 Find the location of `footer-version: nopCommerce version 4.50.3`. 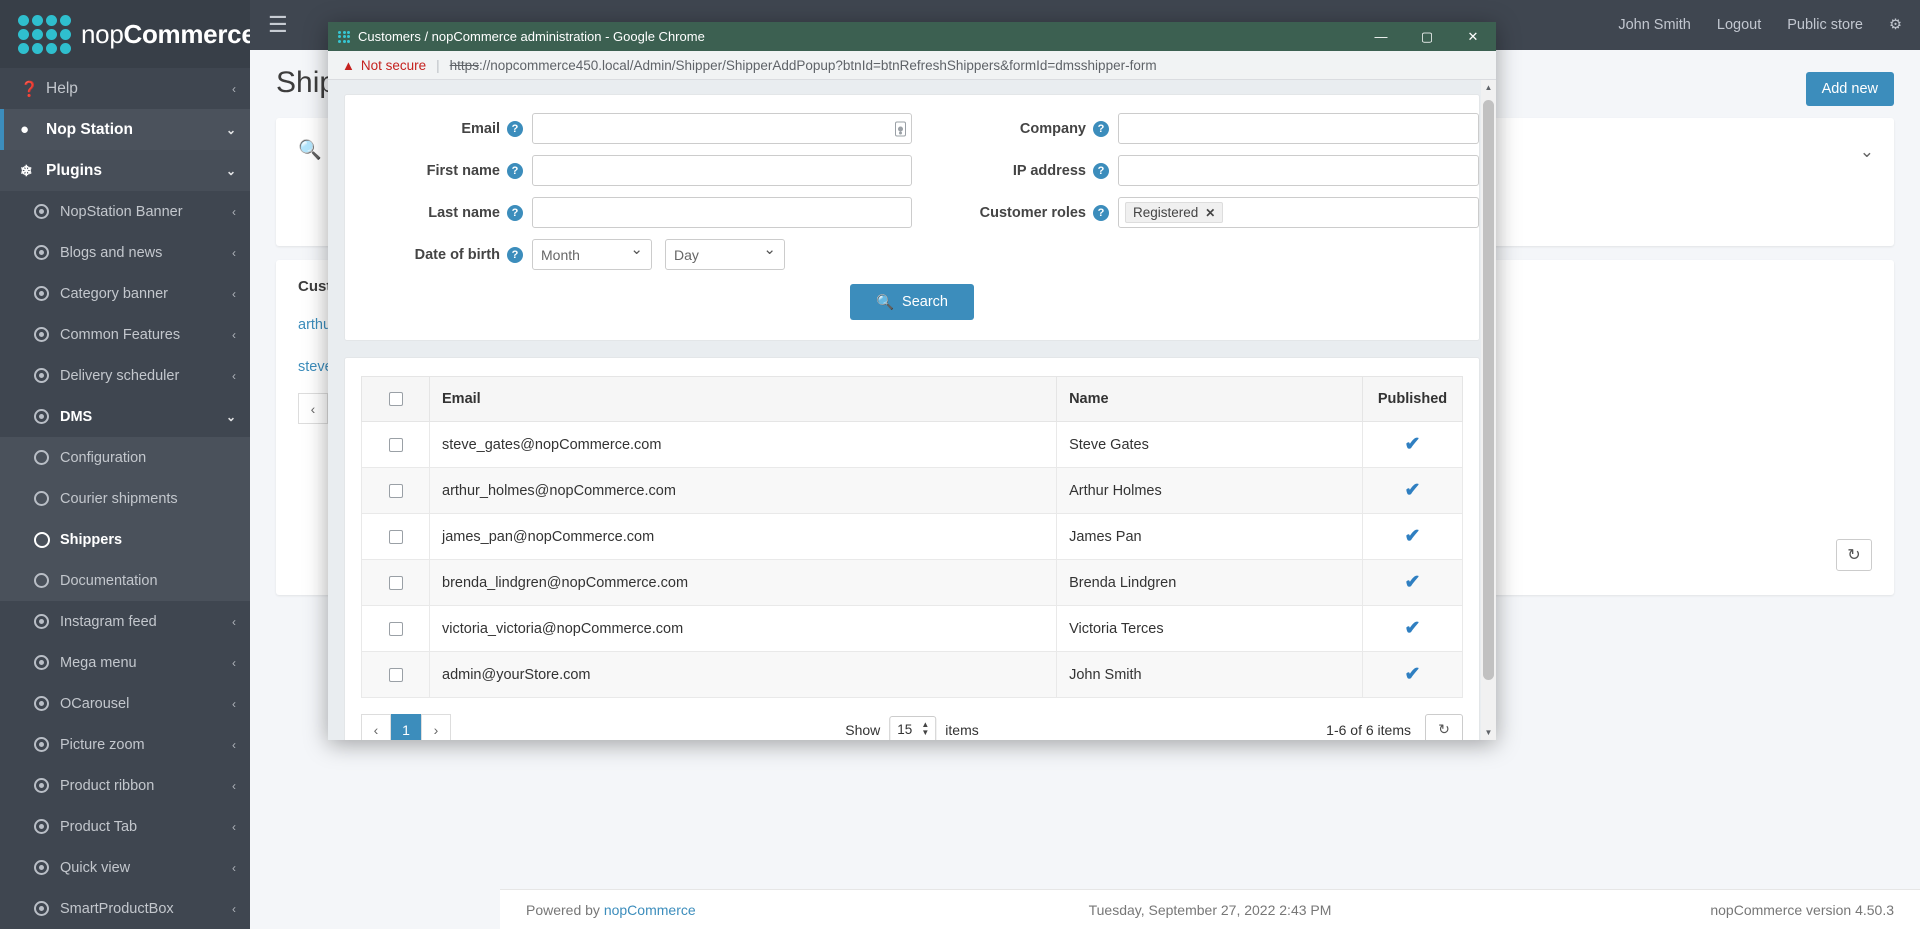

footer-version: nopCommerce version 4.50.3 is located at coordinates (1802, 909).